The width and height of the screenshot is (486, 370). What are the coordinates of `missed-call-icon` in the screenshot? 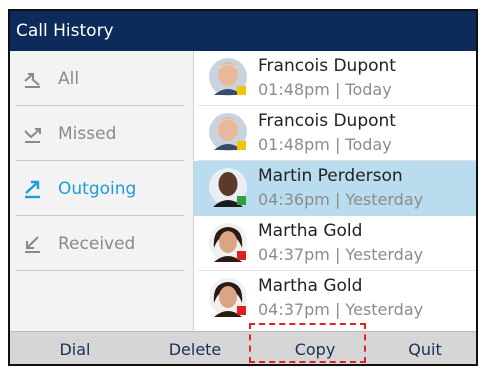 It's located at (32, 135).